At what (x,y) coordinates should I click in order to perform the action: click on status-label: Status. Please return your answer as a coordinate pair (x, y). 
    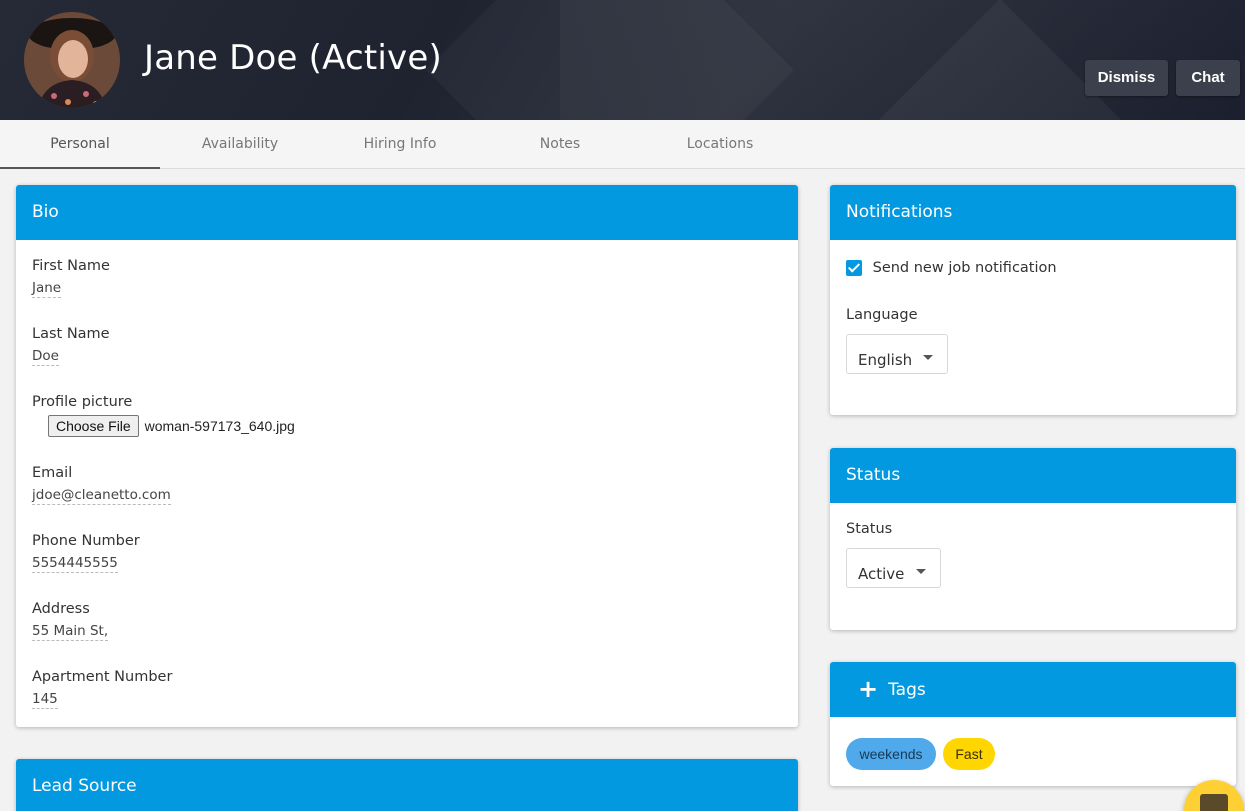
    Looking at the image, I should click on (869, 529).